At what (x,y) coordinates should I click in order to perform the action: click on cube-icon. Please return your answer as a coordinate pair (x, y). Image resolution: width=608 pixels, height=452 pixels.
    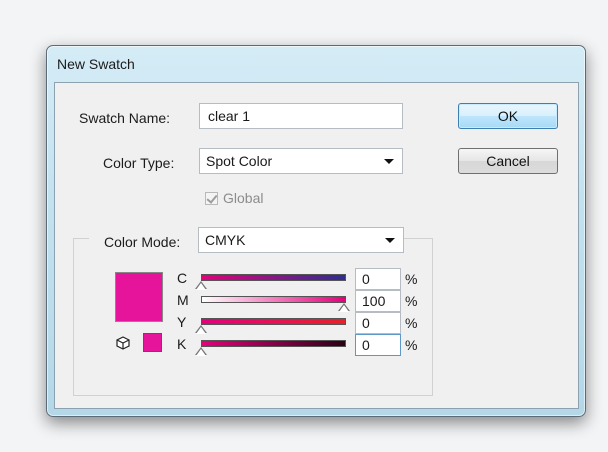
    Looking at the image, I should click on (123, 343).